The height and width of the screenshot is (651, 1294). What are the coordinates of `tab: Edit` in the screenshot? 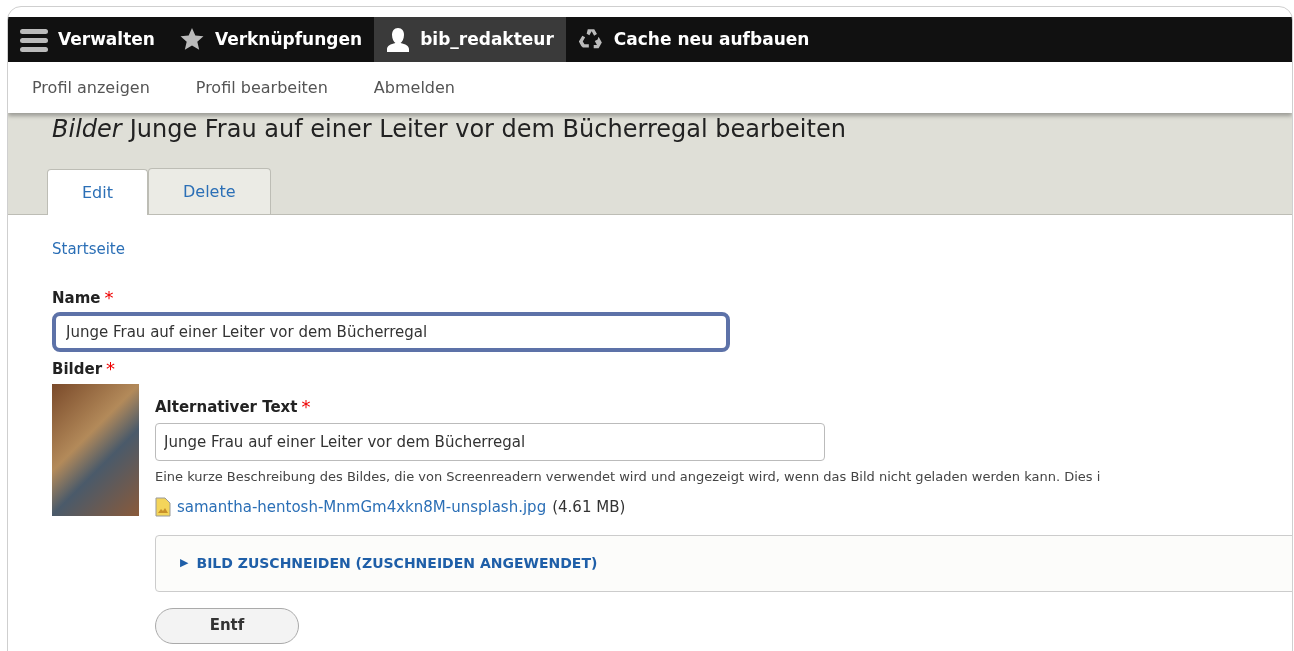 It's located at (97, 192).